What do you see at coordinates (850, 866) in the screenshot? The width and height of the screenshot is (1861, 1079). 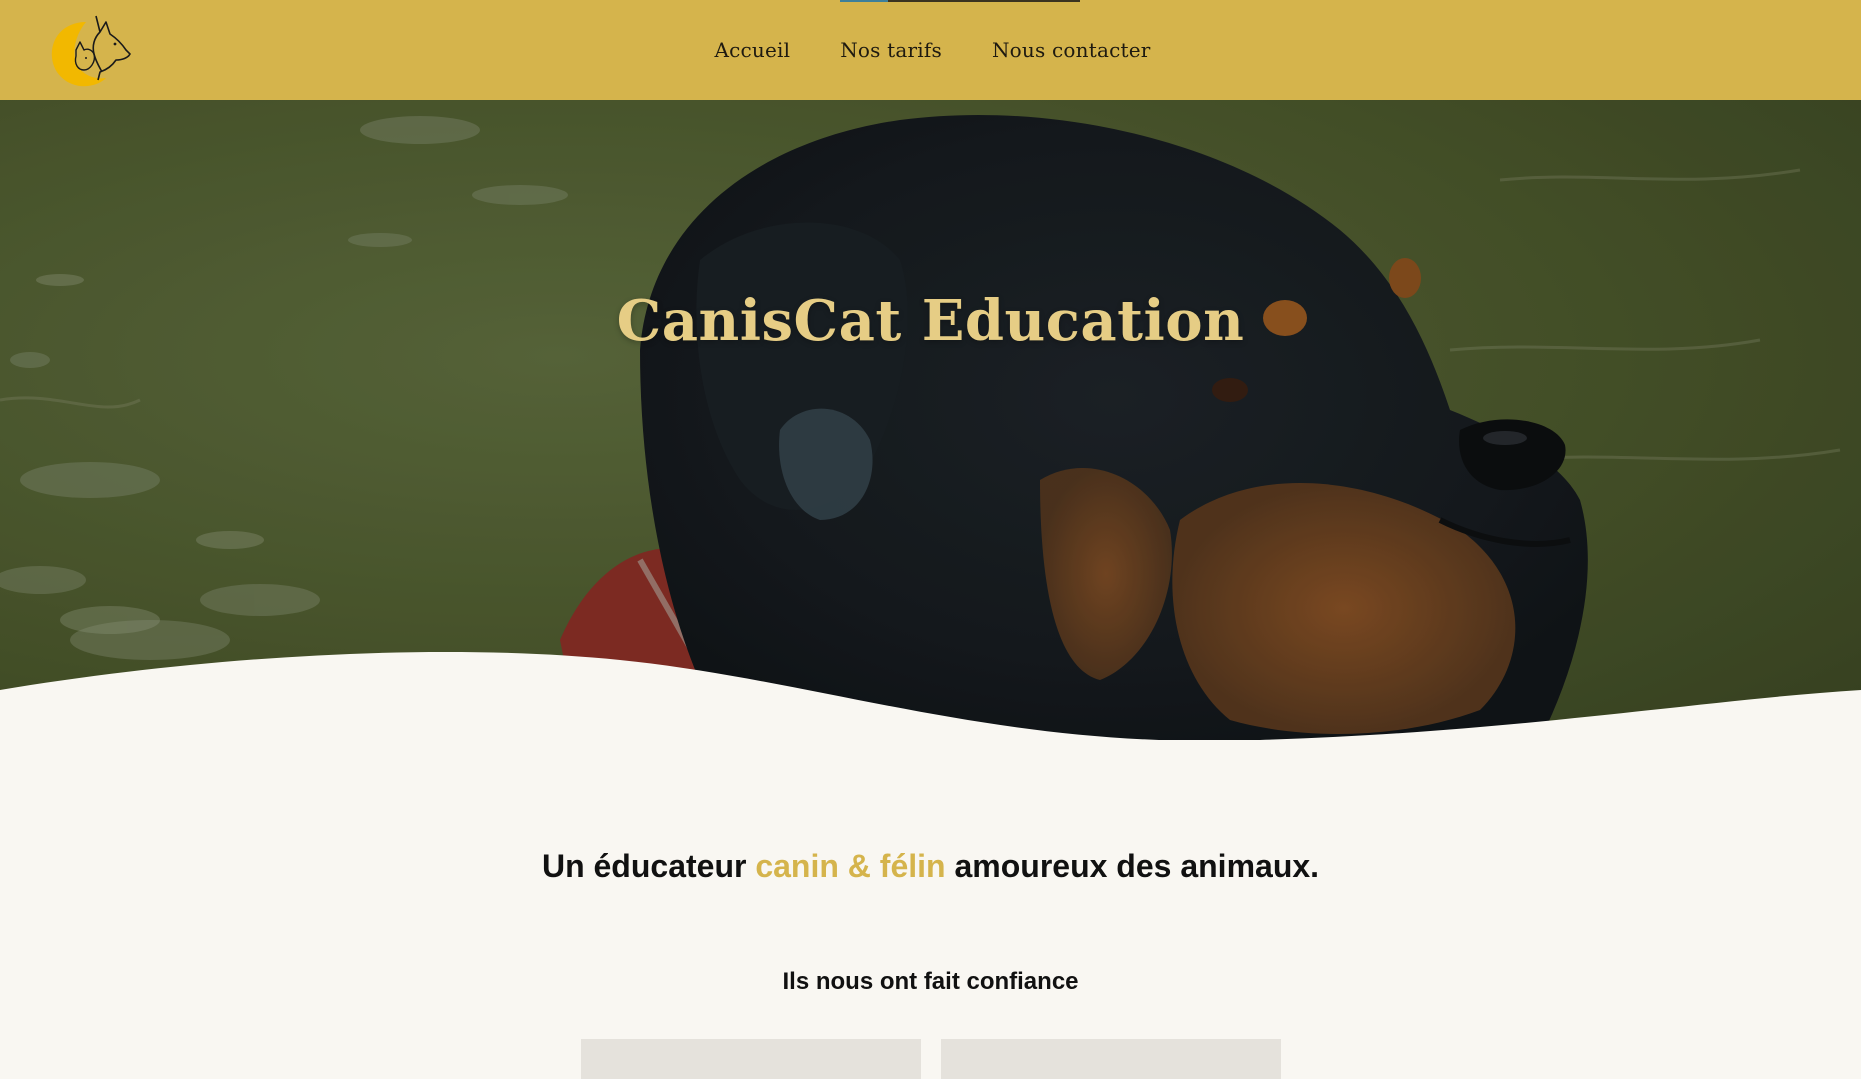 I see `tagline-highlight: canin & félin` at bounding box center [850, 866].